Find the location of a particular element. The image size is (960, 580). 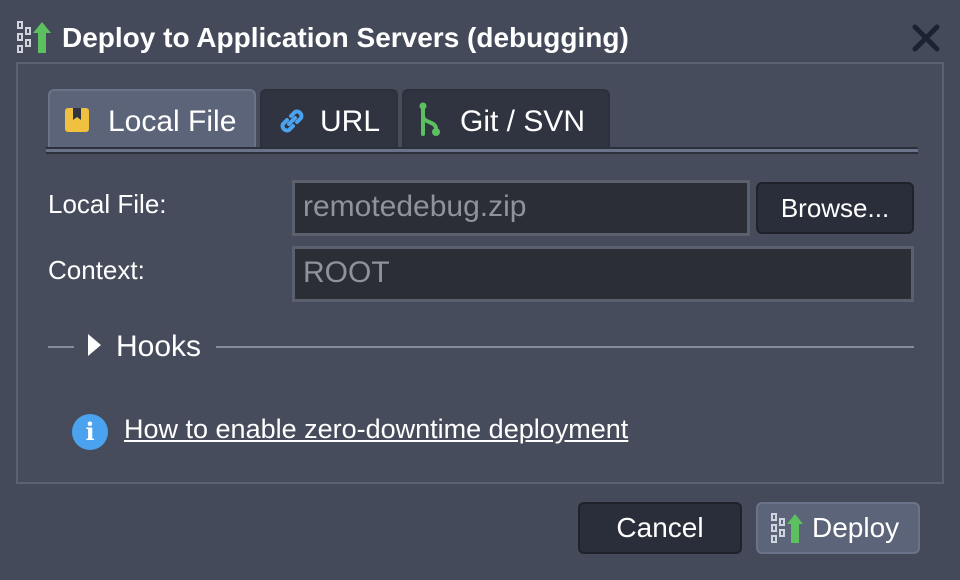

context-input: ROOT is located at coordinates (603, 274).